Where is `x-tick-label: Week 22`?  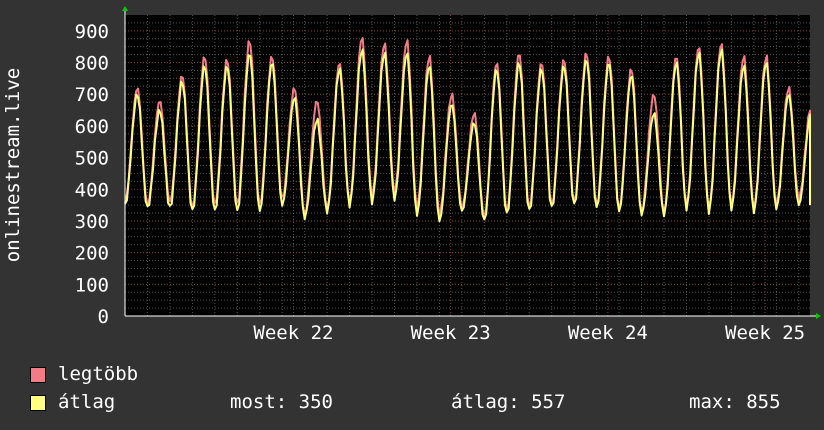 x-tick-label: Week 22 is located at coordinates (293, 333).